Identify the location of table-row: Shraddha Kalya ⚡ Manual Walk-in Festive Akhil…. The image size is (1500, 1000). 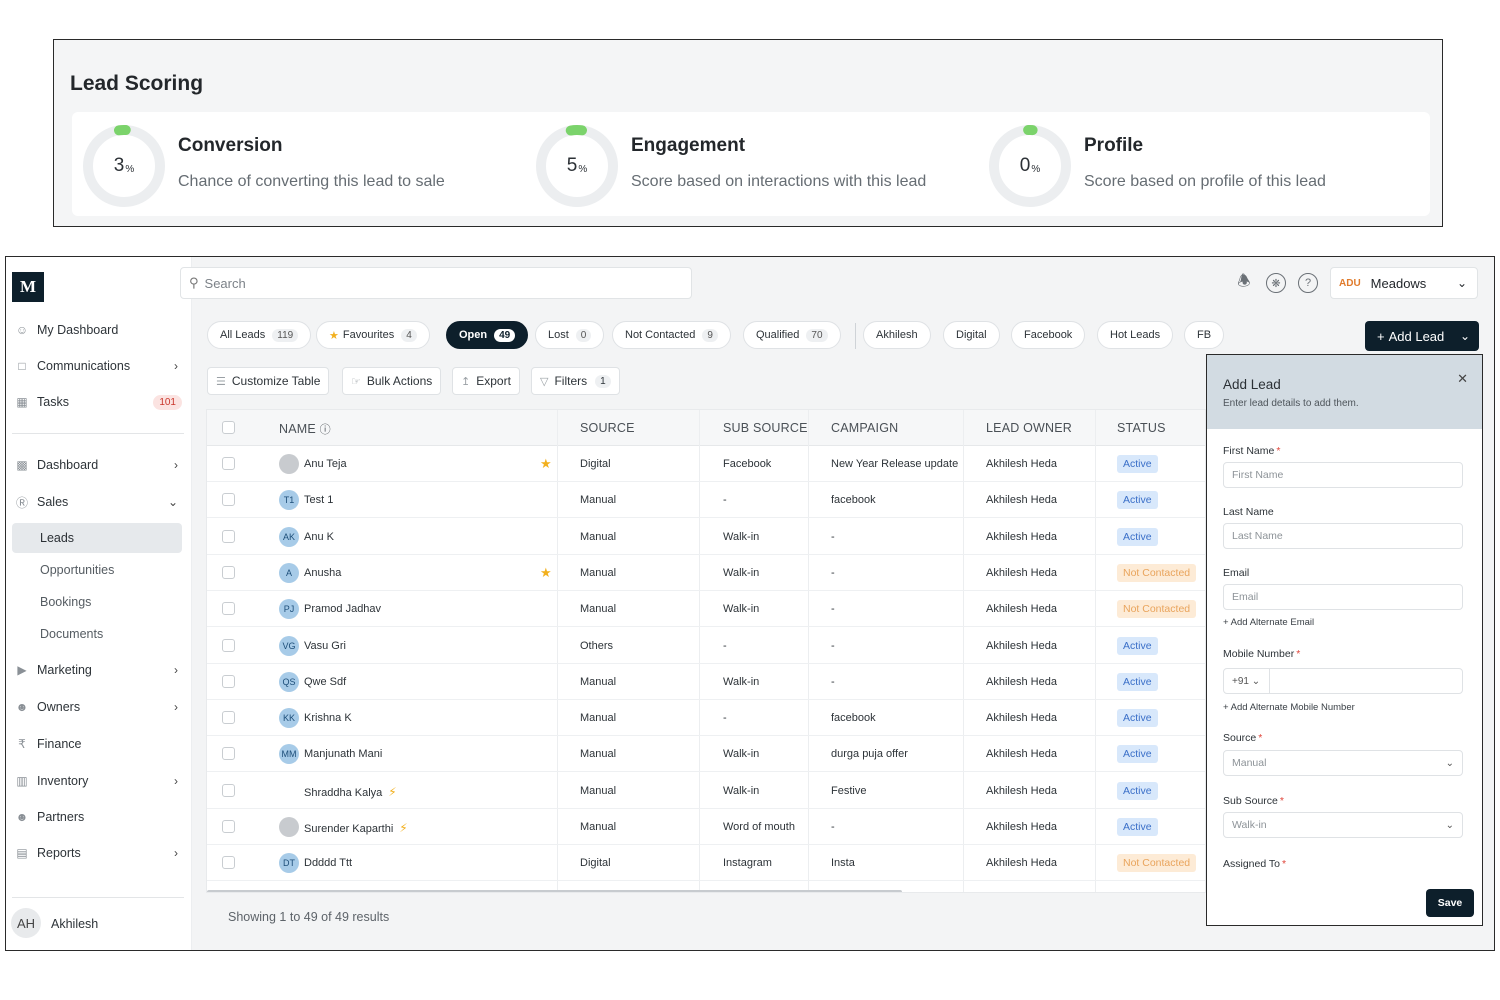
(706, 791).